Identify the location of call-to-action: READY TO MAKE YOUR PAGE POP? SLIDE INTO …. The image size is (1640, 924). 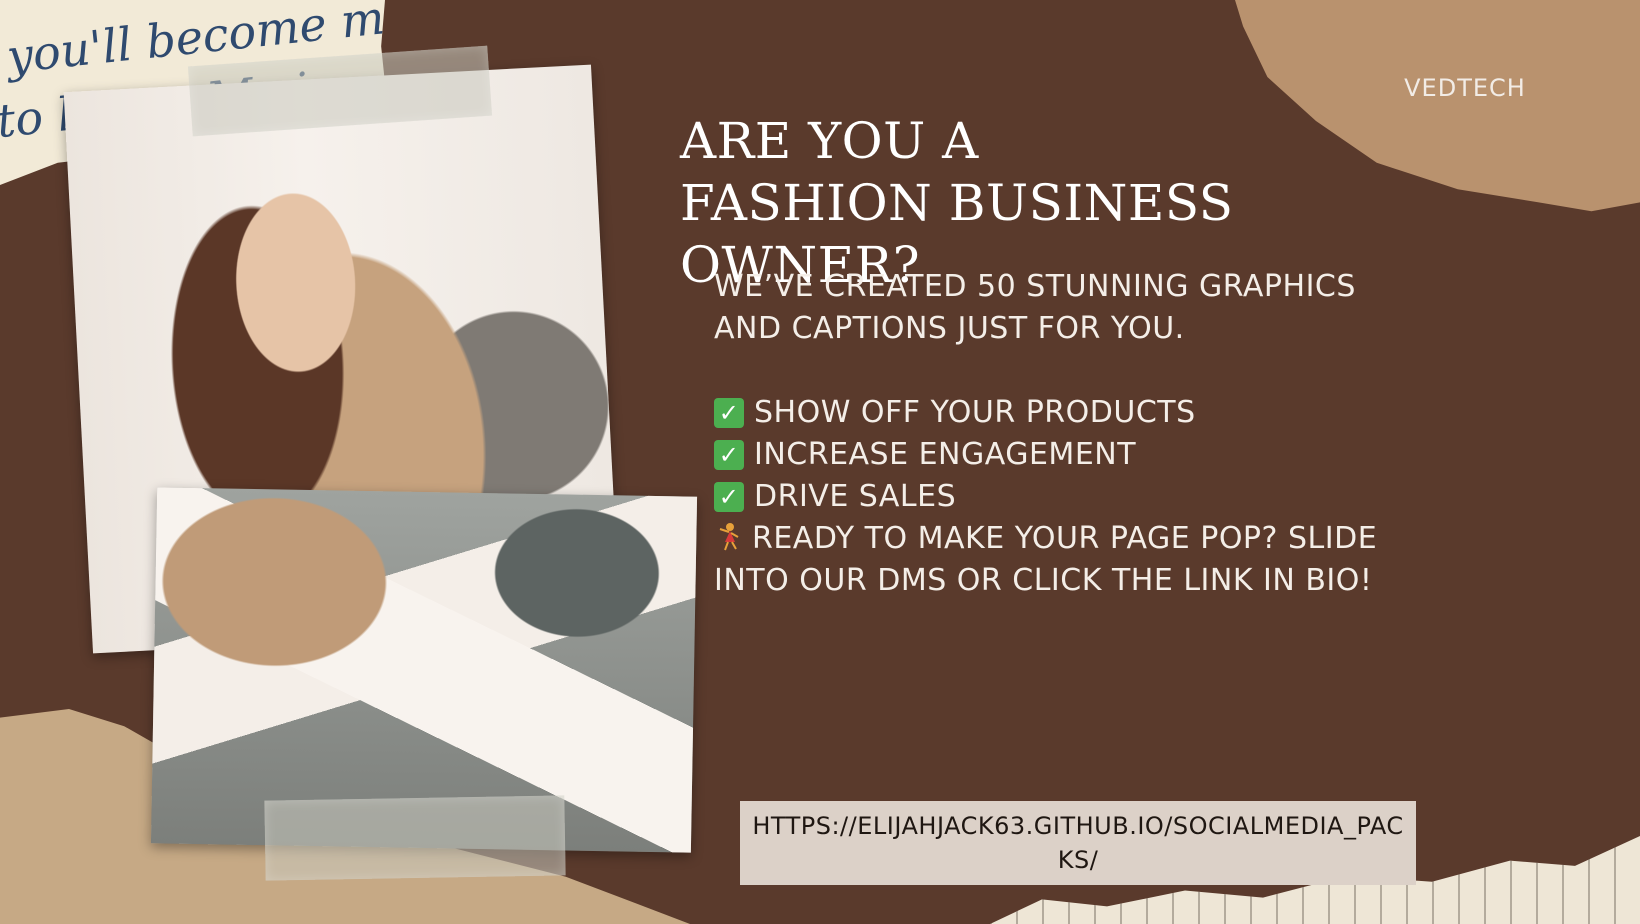
(1054, 560).